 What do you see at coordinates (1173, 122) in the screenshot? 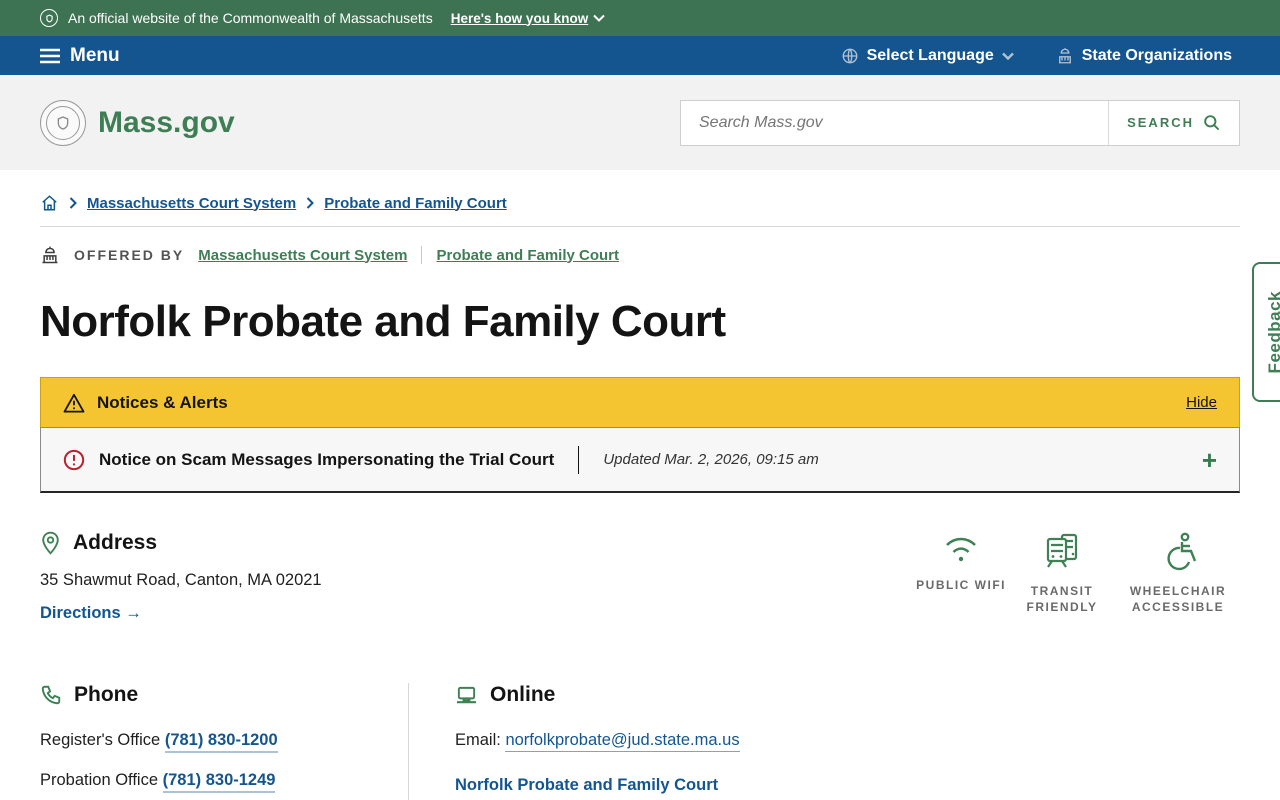
I see `search-button: SEARCH` at bounding box center [1173, 122].